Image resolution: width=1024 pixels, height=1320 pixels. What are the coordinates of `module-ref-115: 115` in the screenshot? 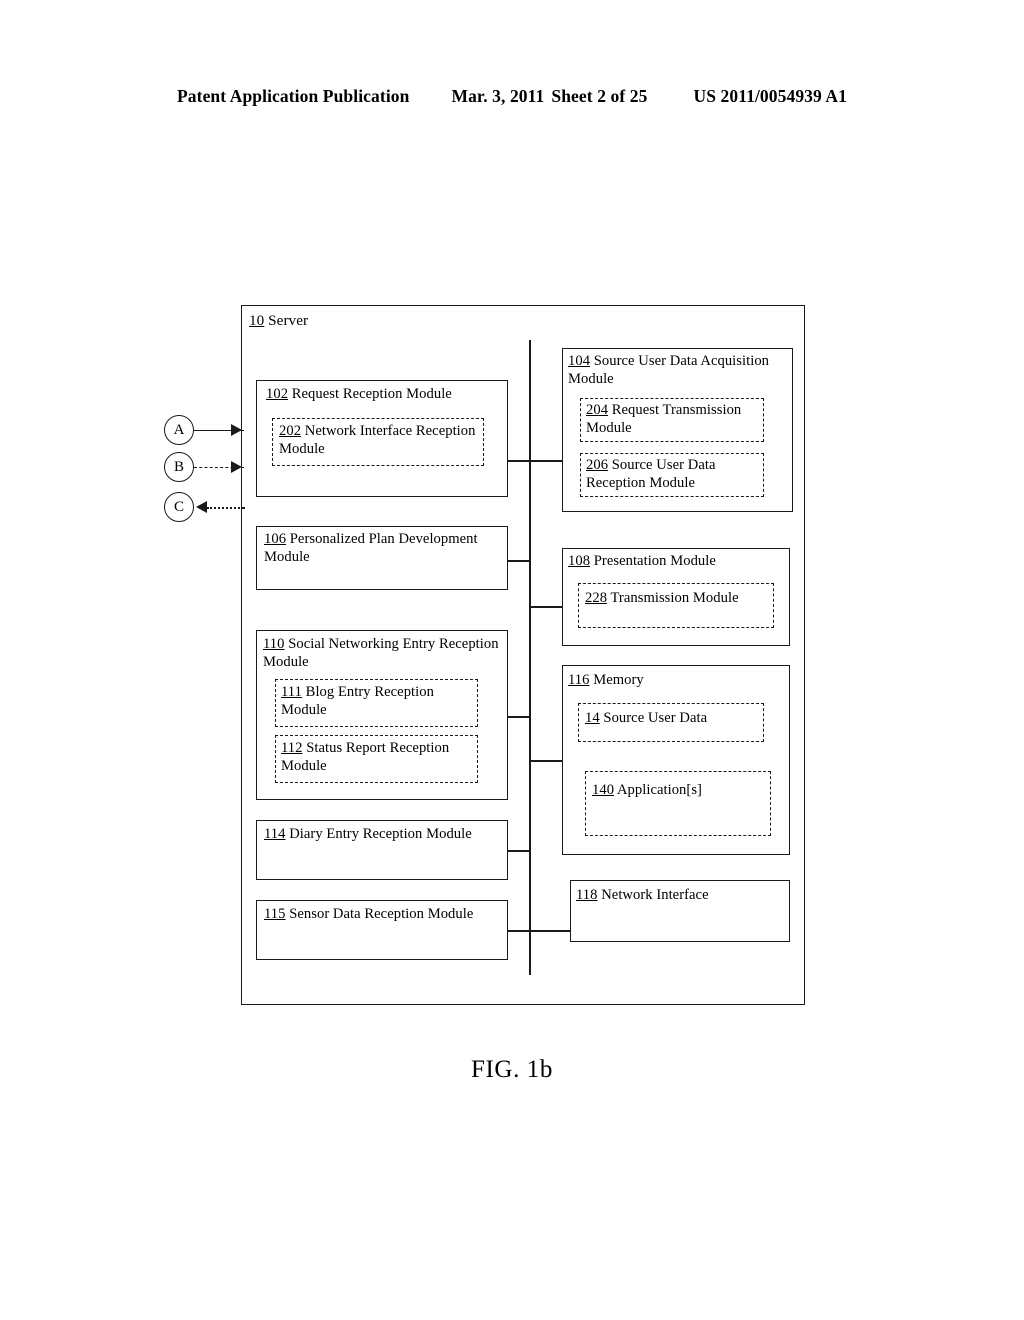 It's located at (275, 914).